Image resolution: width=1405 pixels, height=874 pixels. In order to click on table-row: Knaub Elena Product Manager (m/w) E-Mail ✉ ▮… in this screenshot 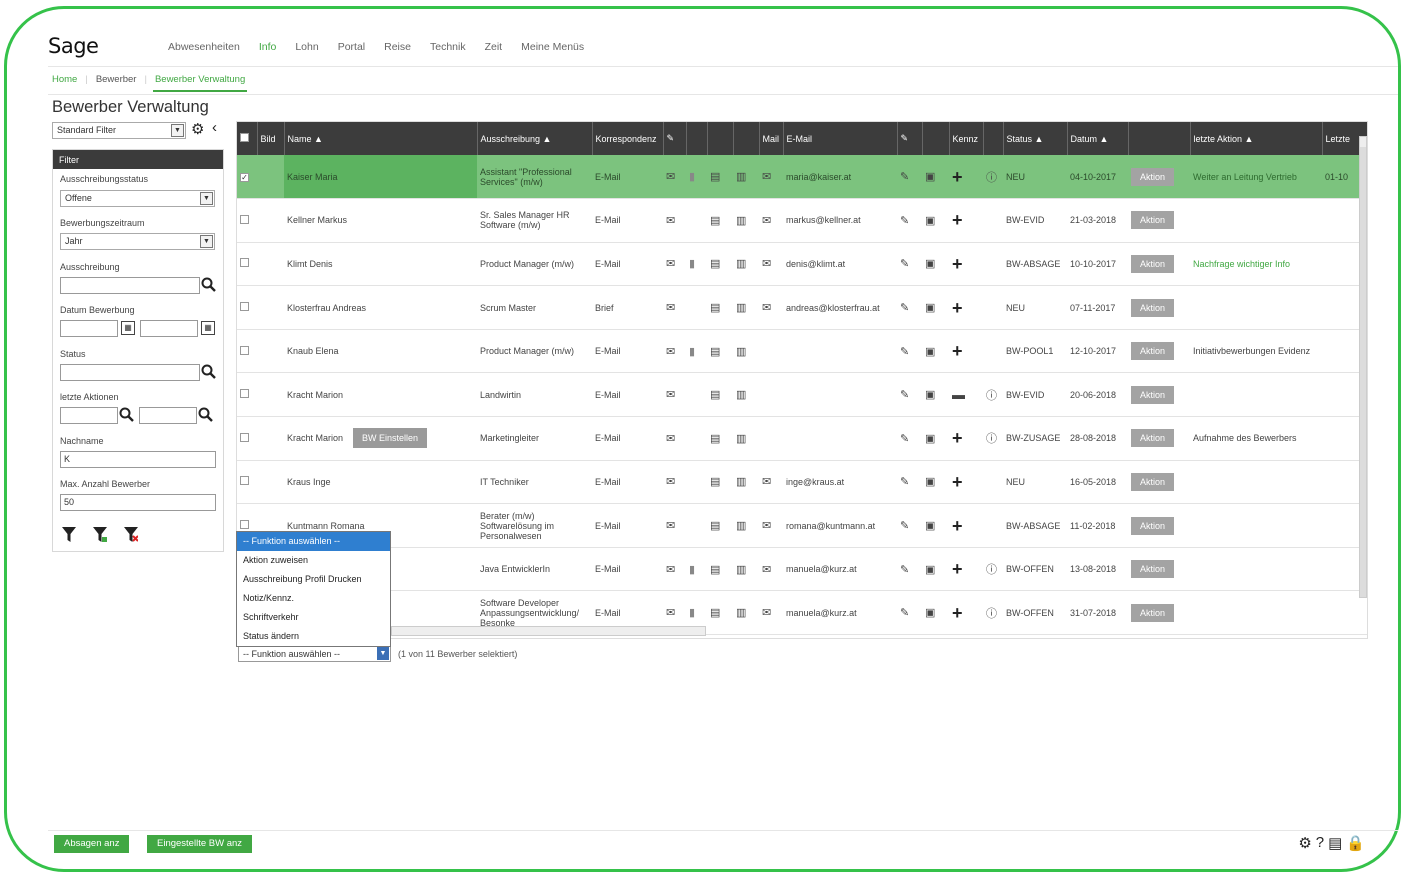, I will do `click(802, 351)`.